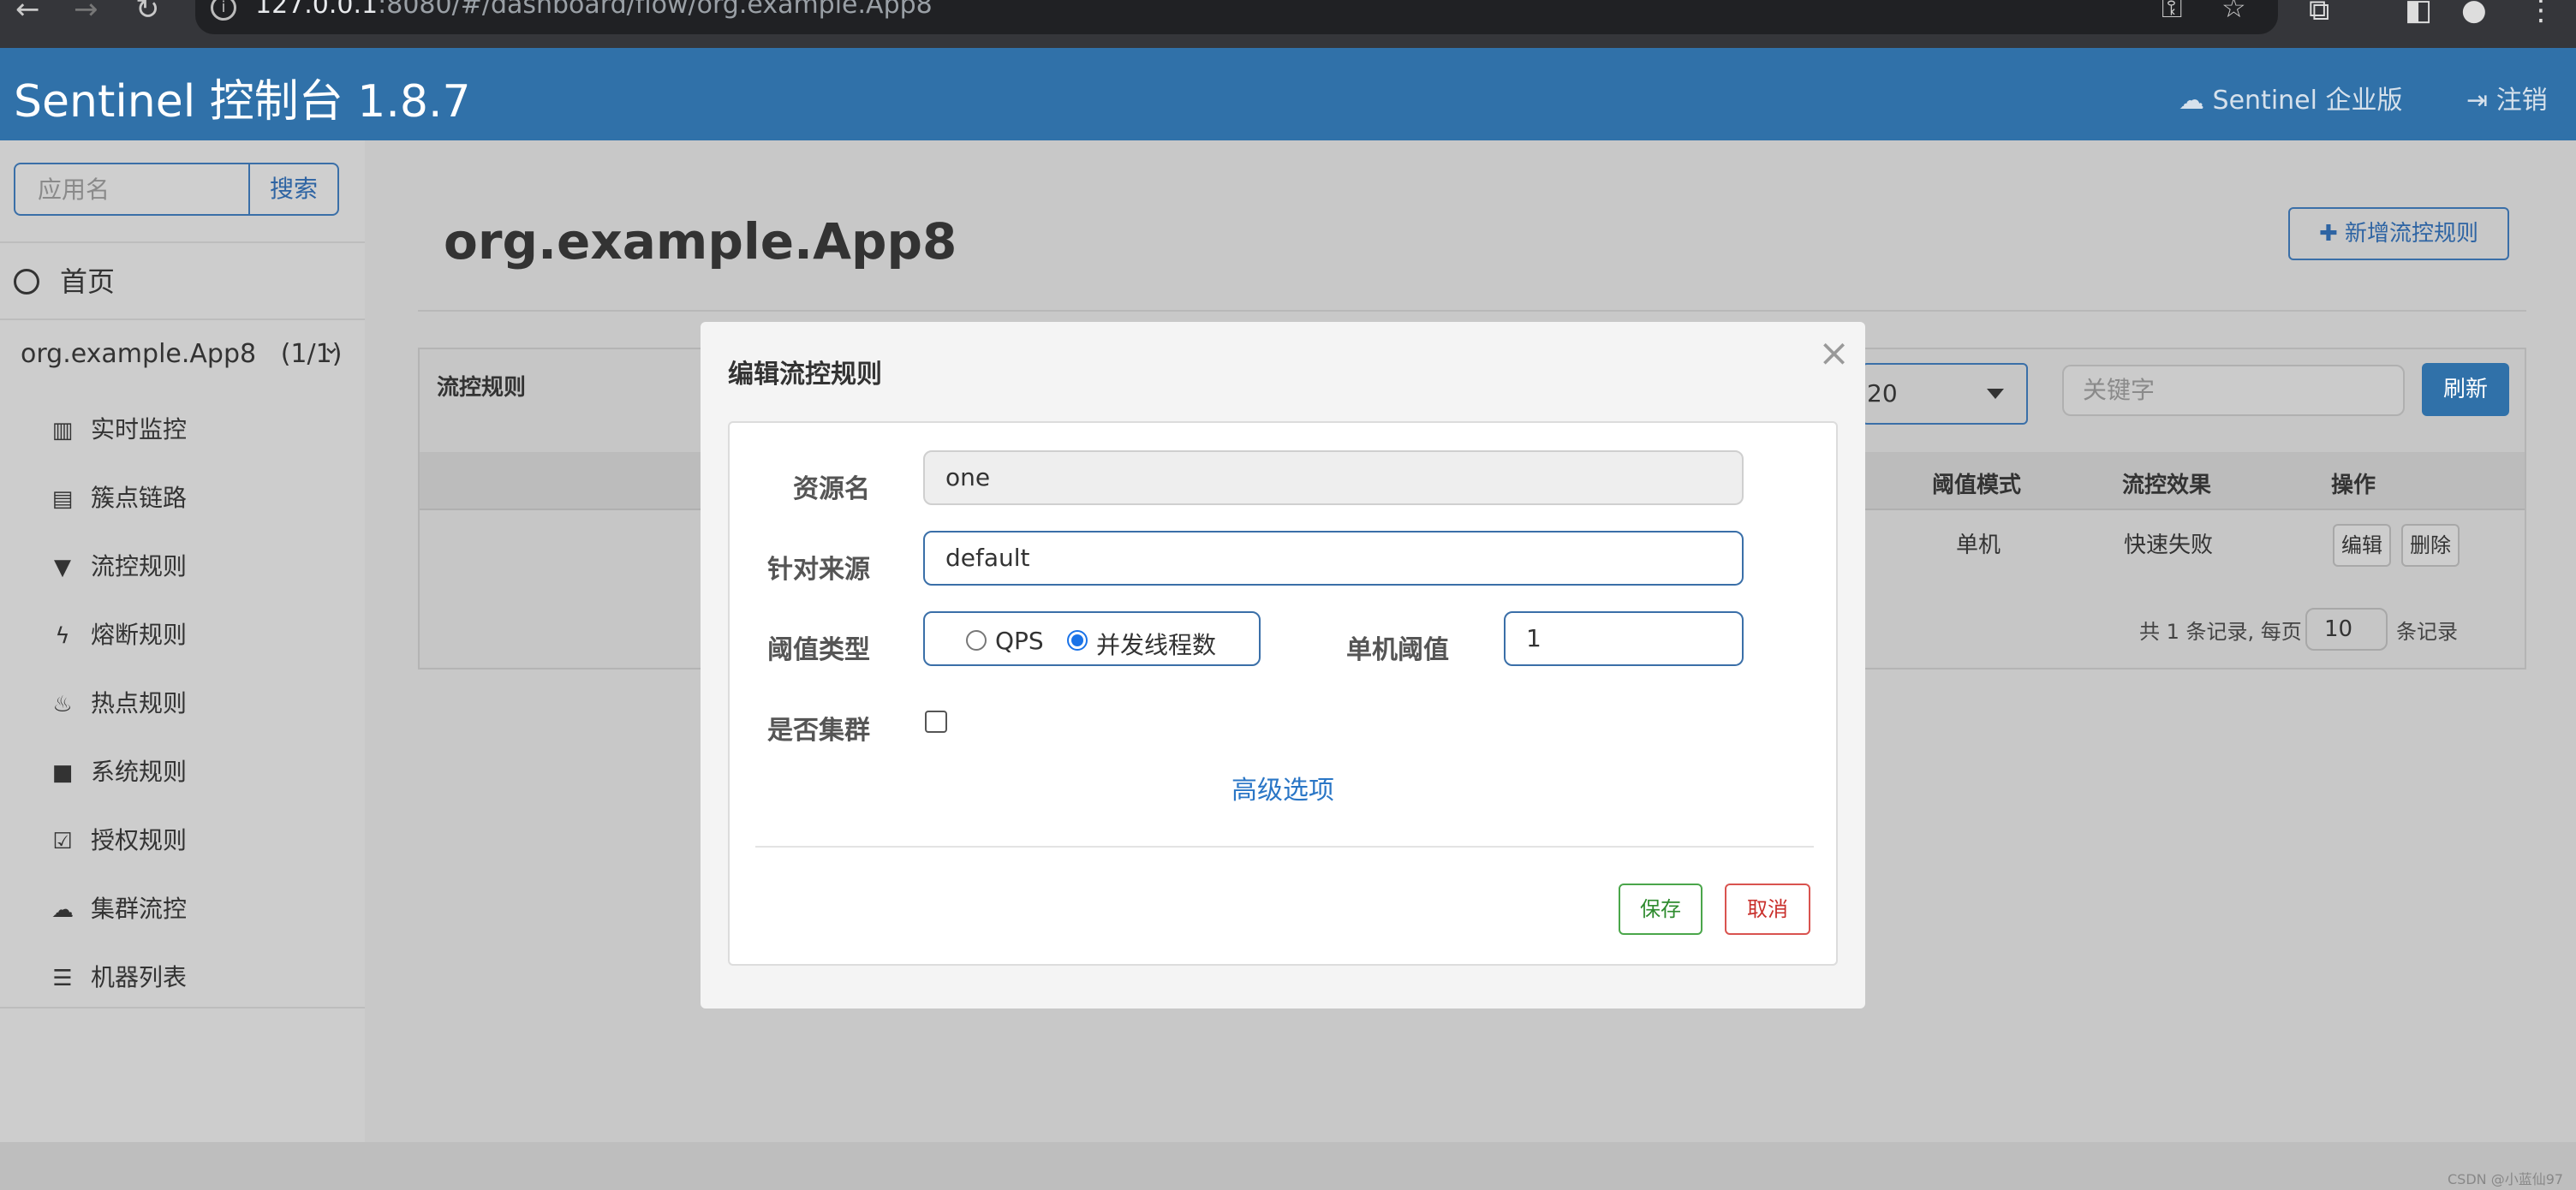 The width and height of the screenshot is (2576, 1190). I want to click on origin-label: 针对来源, so click(818, 570).